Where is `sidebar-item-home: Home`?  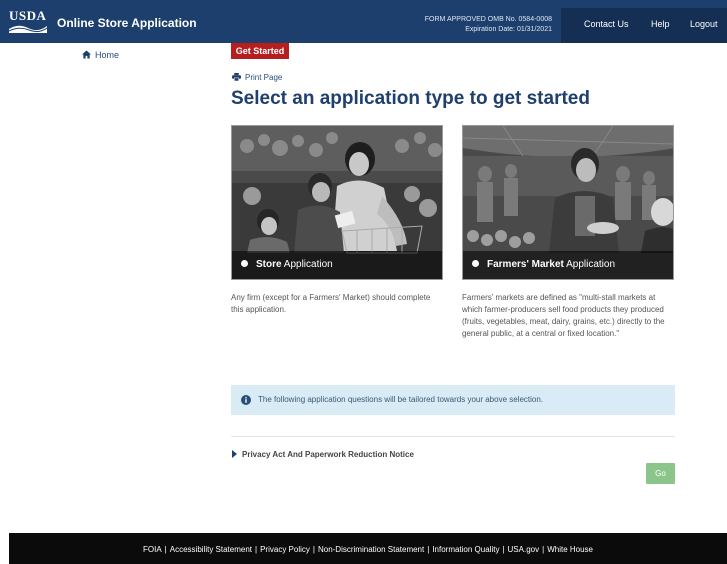 sidebar-item-home: Home is located at coordinates (100, 55).